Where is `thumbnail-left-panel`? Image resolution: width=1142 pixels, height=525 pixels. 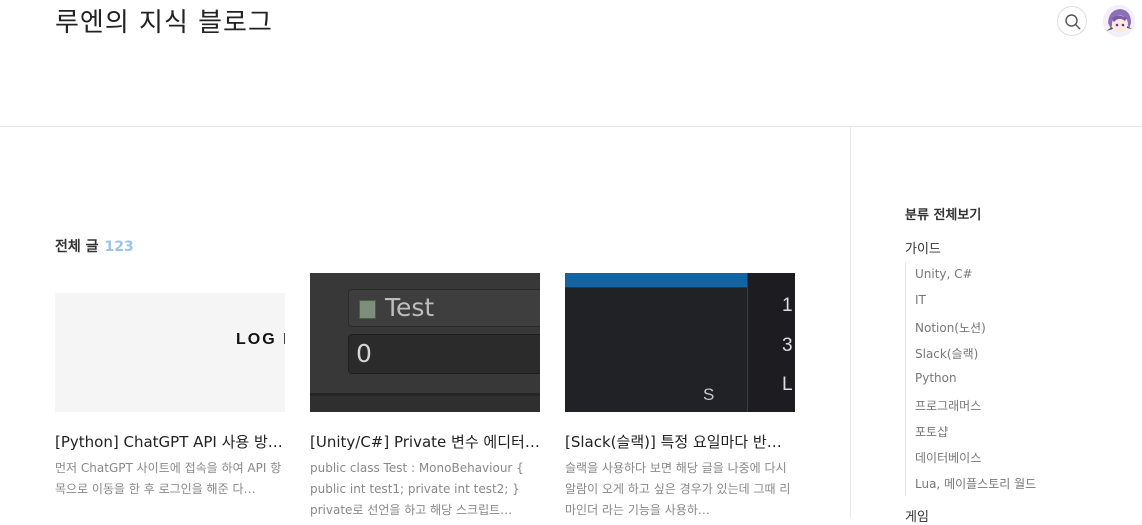
thumbnail-left-panel is located at coordinates (656, 349).